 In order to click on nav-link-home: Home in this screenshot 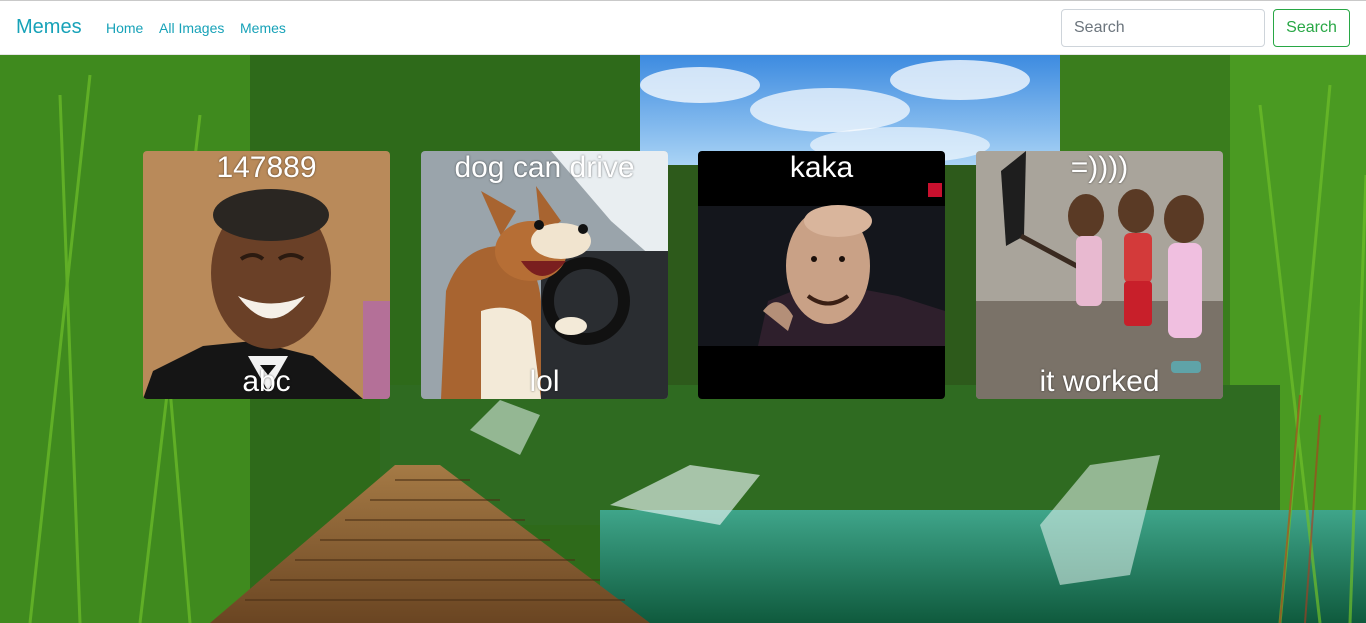, I will do `click(124, 28)`.